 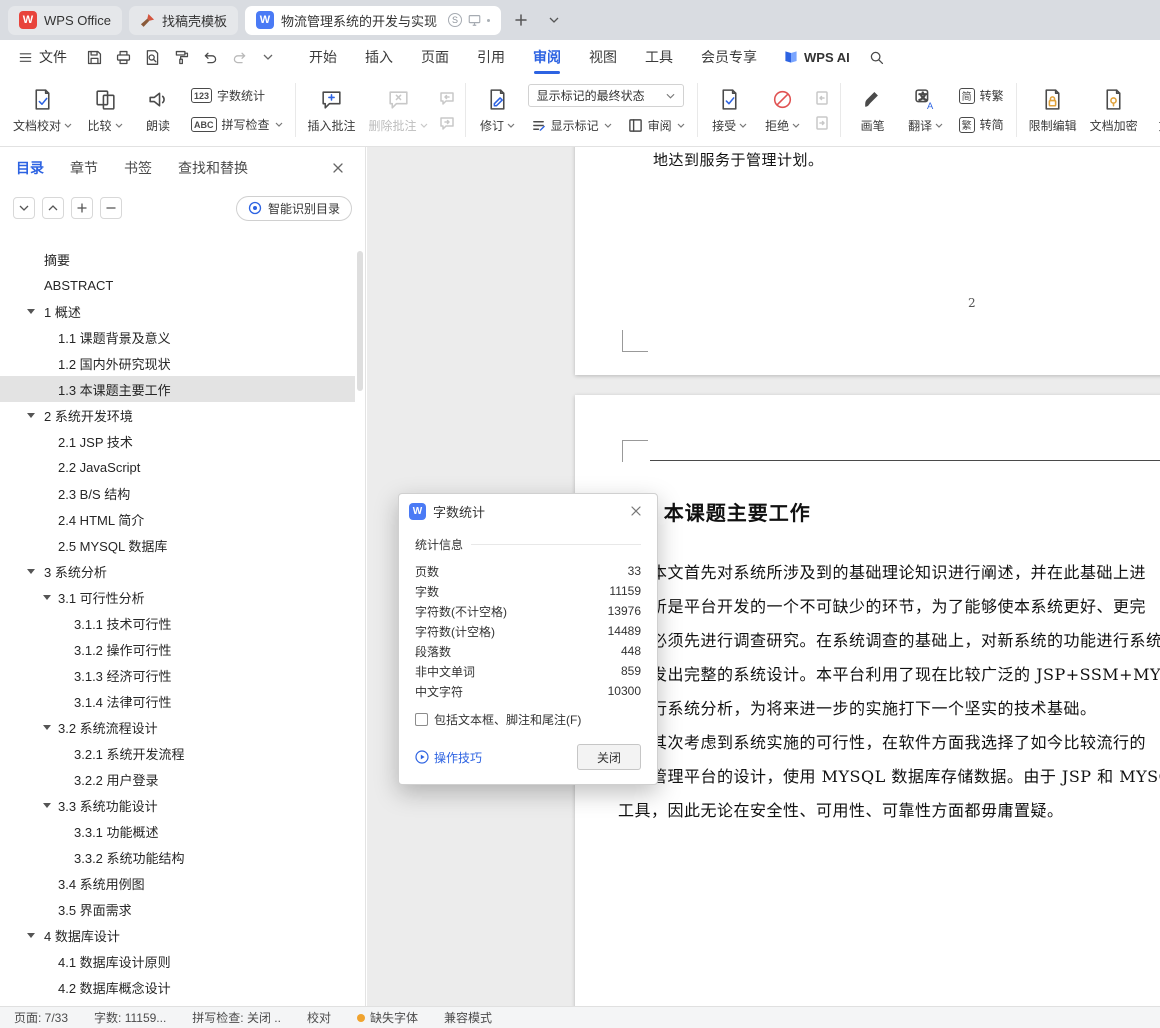 What do you see at coordinates (822, 98) in the screenshot?
I see `previous-change-button` at bounding box center [822, 98].